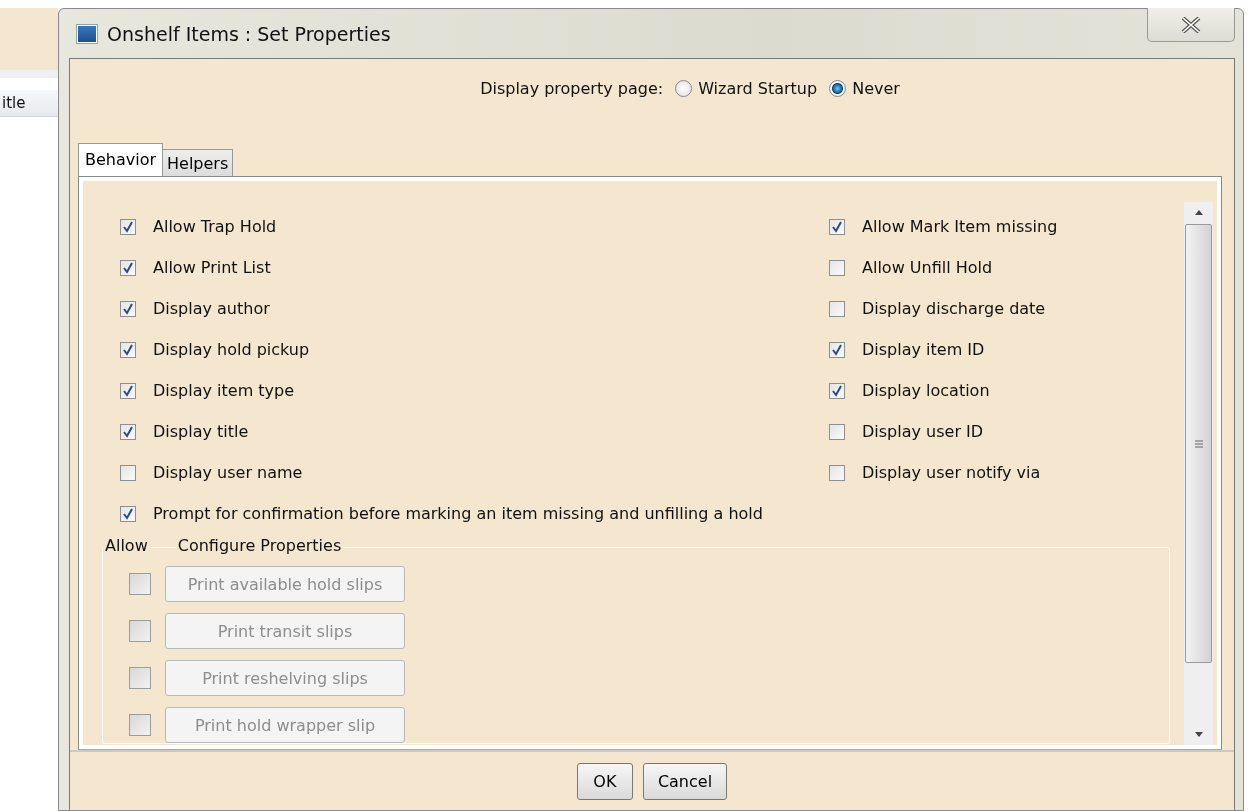 This screenshot has width=1248, height=811. I want to click on scrollbar, so click(1198, 473).